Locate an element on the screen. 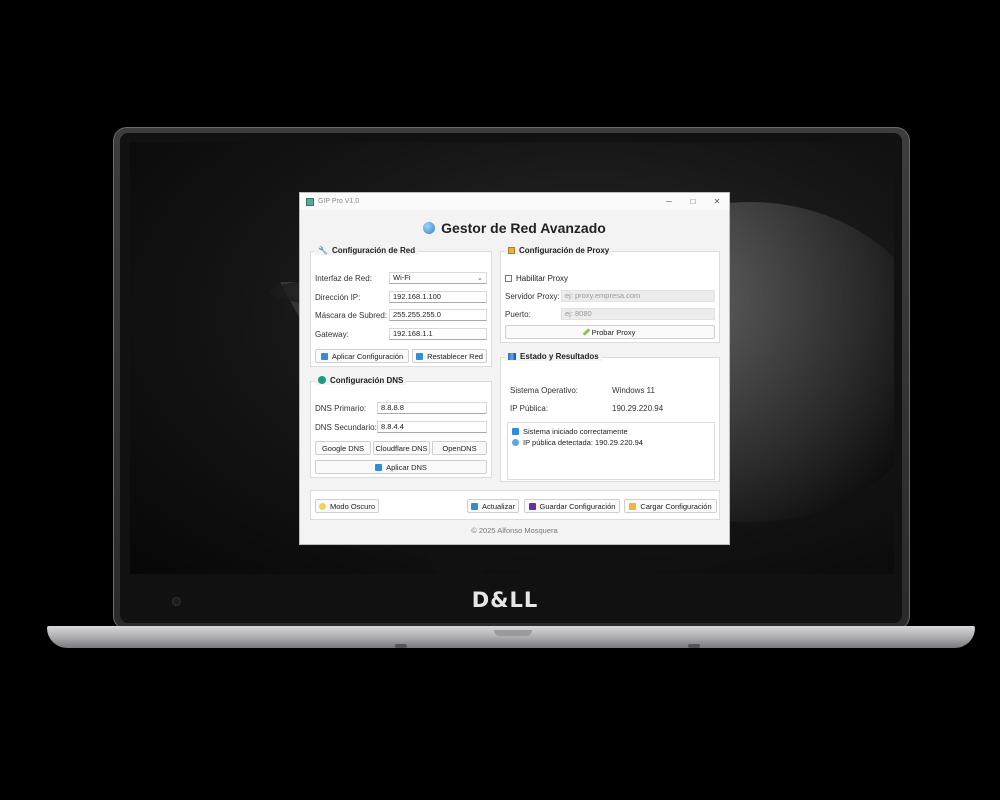 The width and height of the screenshot is (1000, 800). os-value: Windows 11 is located at coordinates (633, 390).